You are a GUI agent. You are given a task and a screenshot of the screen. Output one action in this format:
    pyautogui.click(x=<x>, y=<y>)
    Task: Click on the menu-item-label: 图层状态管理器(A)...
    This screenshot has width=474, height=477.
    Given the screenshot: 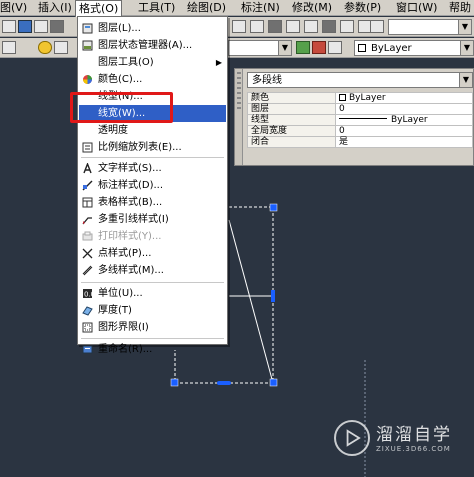 What is the action you would take?
    pyautogui.click(x=145, y=45)
    